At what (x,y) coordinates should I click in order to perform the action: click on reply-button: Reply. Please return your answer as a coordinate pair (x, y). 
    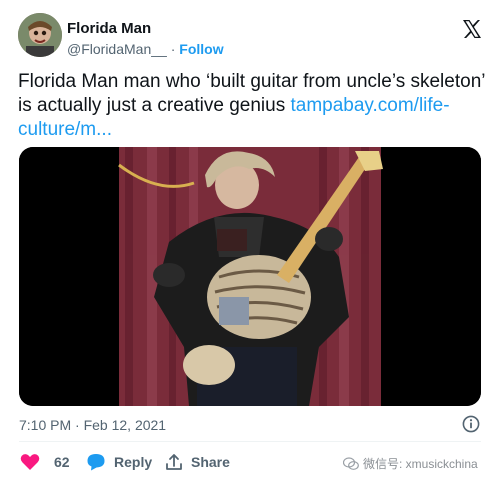
    Looking at the image, I should click on (119, 462).